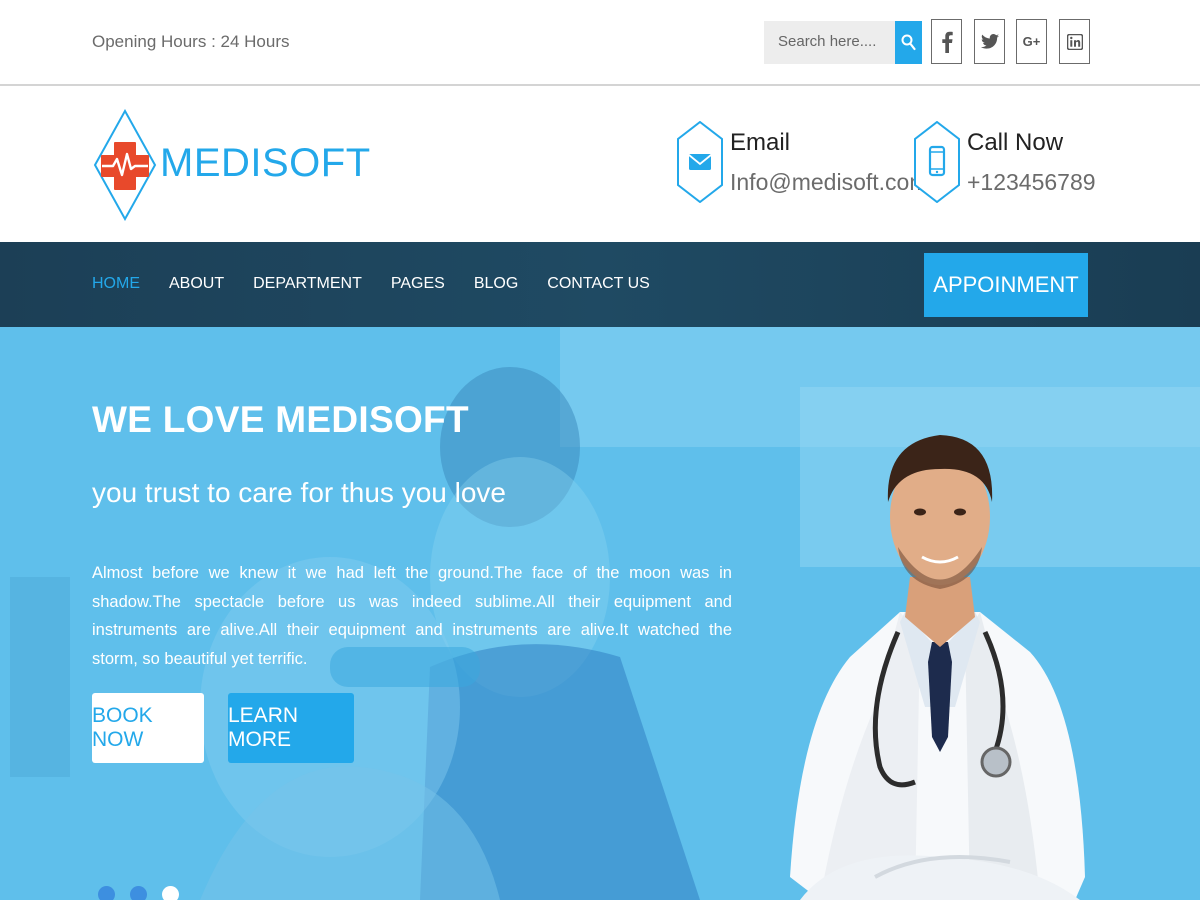  Describe the element at coordinates (299, 492) in the screenshot. I see `hero-subtitle: you trust to care for thus you love` at that location.